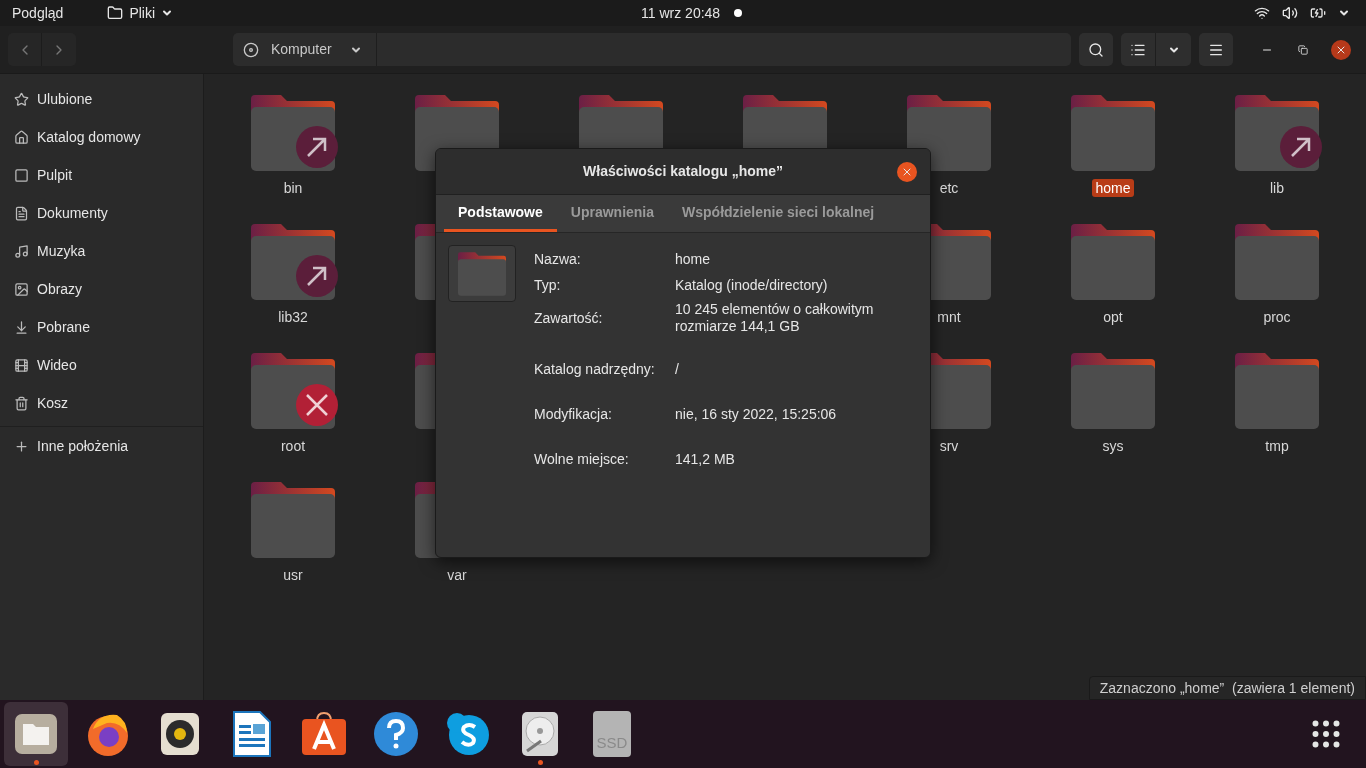 The height and width of the screenshot is (768, 1366). I want to click on property-label: Nazwa:, so click(558, 259).